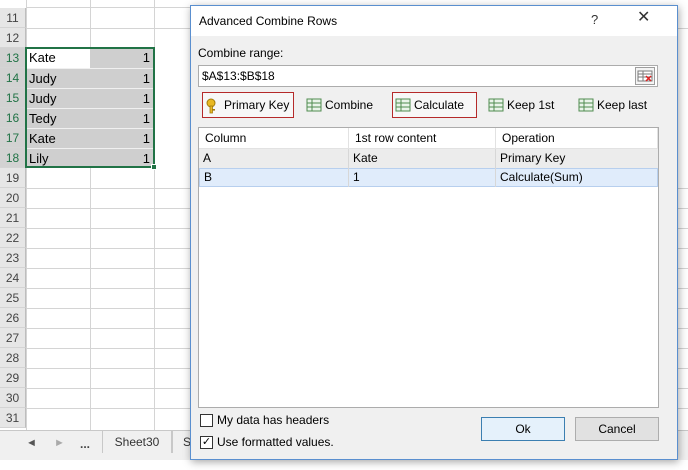 The height and width of the screenshot is (470, 688). What do you see at coordinates (275, 442) in the screenshot?
I see `formatted-values-label: Use formatted values.` at bounding box center [275, 442].